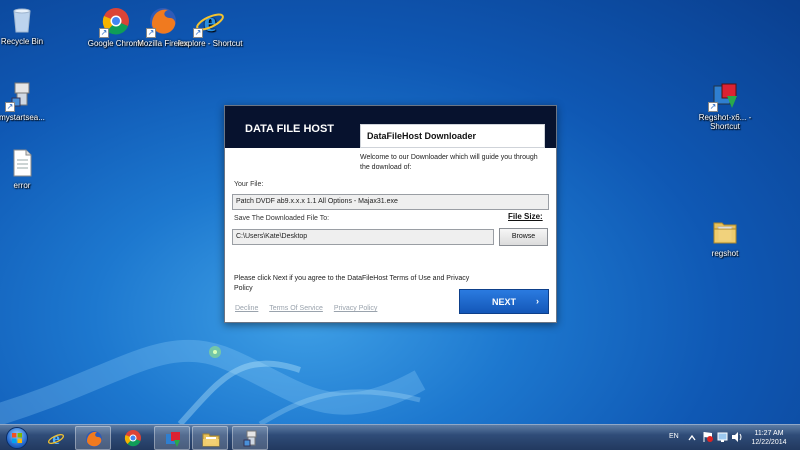  I want to click on system-clock: 11:27 AM 12/22/2014, so click(769, 438).